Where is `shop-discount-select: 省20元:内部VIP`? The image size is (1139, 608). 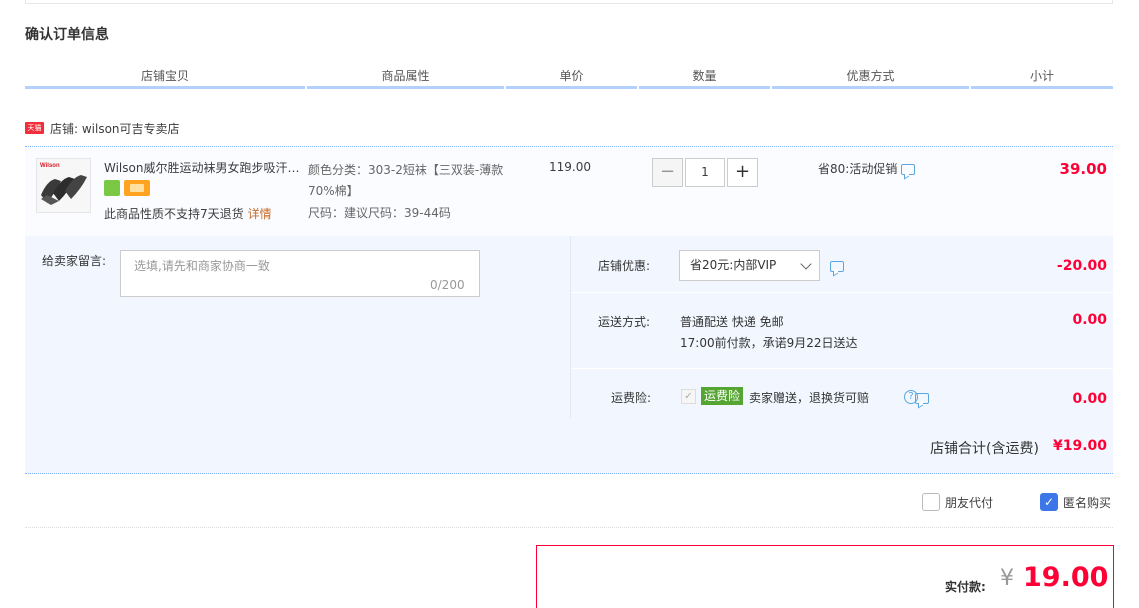 shop-discount-select: 省20元:内部VIP is located at coordinates (749, 265).